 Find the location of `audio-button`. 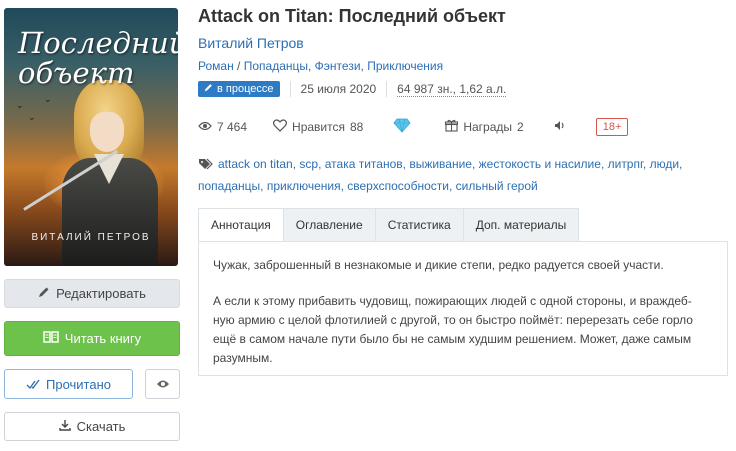

audio-button is located at coordinates (560, 127).